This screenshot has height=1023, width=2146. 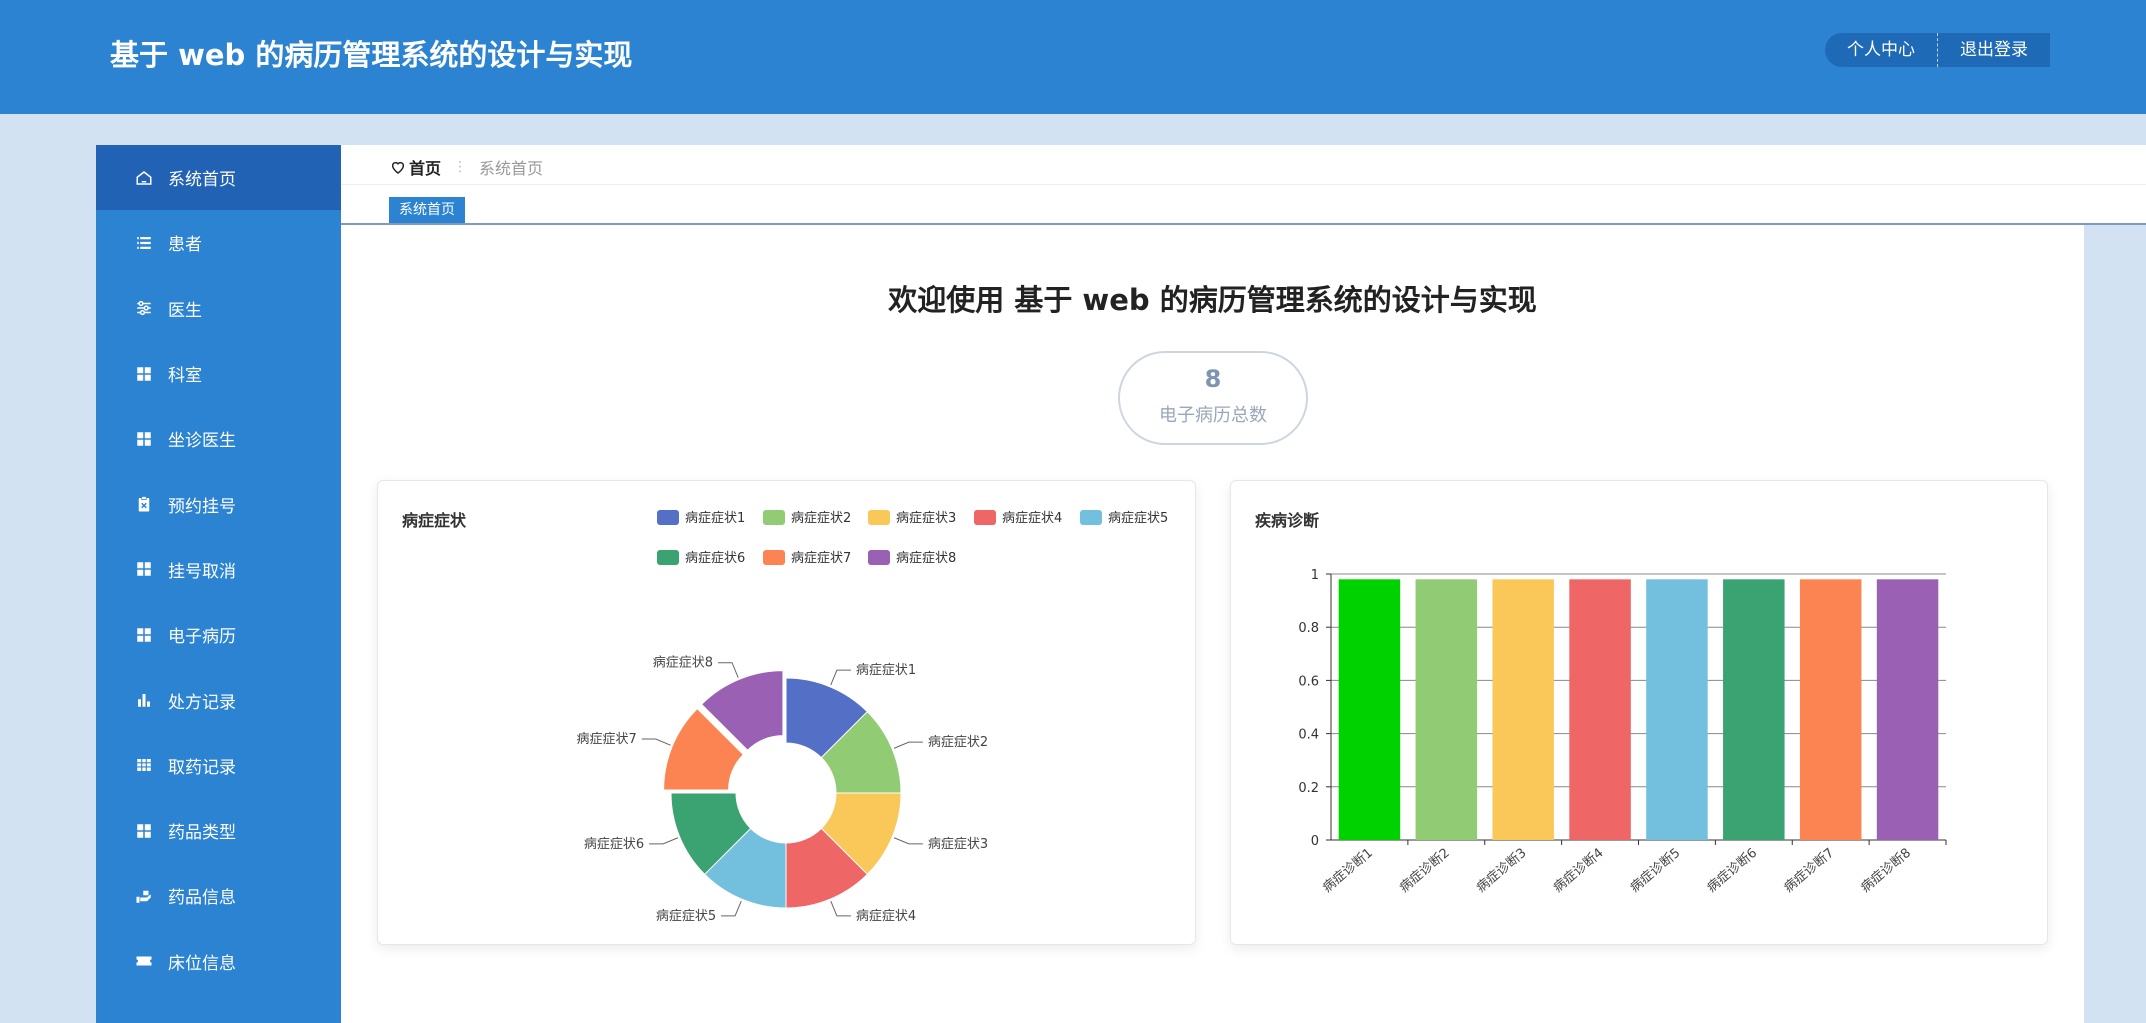 What do you see at coordinates (202, 702) in the screenshot?
I see `sidebar-item-label: 处方记录` at bounding box center [202, 702].